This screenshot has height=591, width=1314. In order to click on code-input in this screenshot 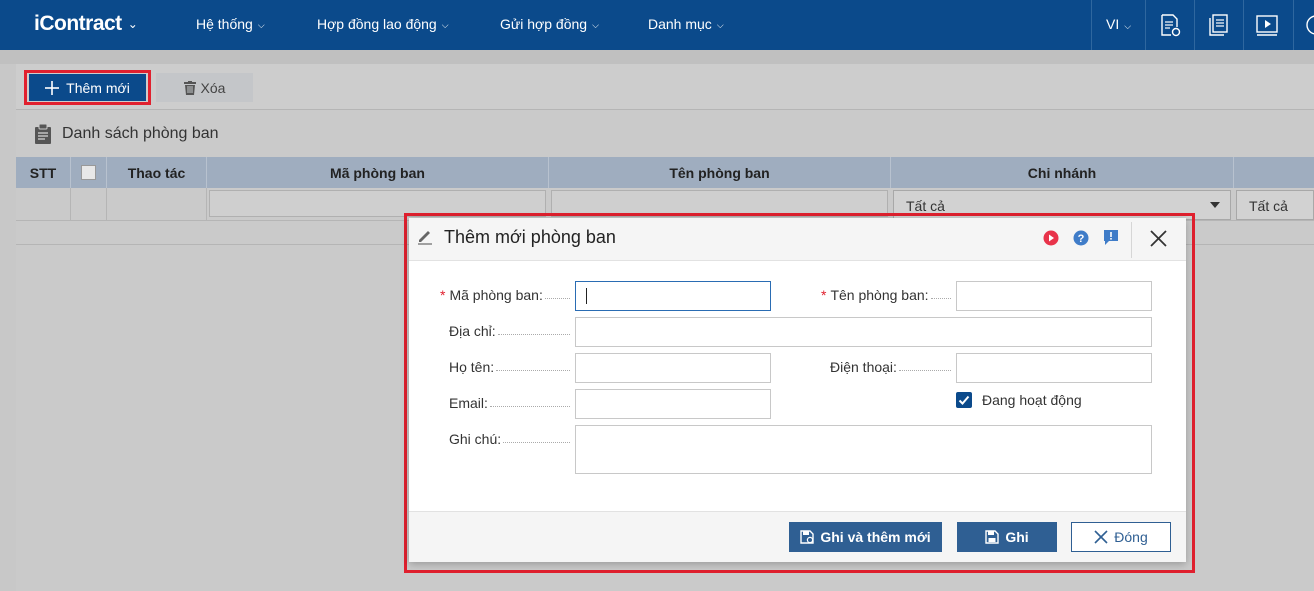, I will do `click(673, 296)`.